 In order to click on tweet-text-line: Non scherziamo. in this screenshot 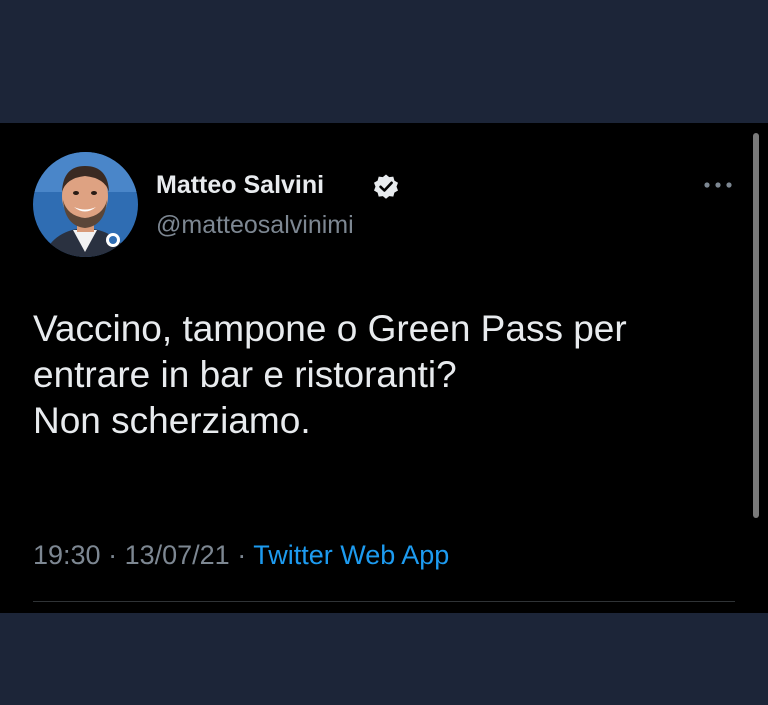, I will do `click(172, 420)`.